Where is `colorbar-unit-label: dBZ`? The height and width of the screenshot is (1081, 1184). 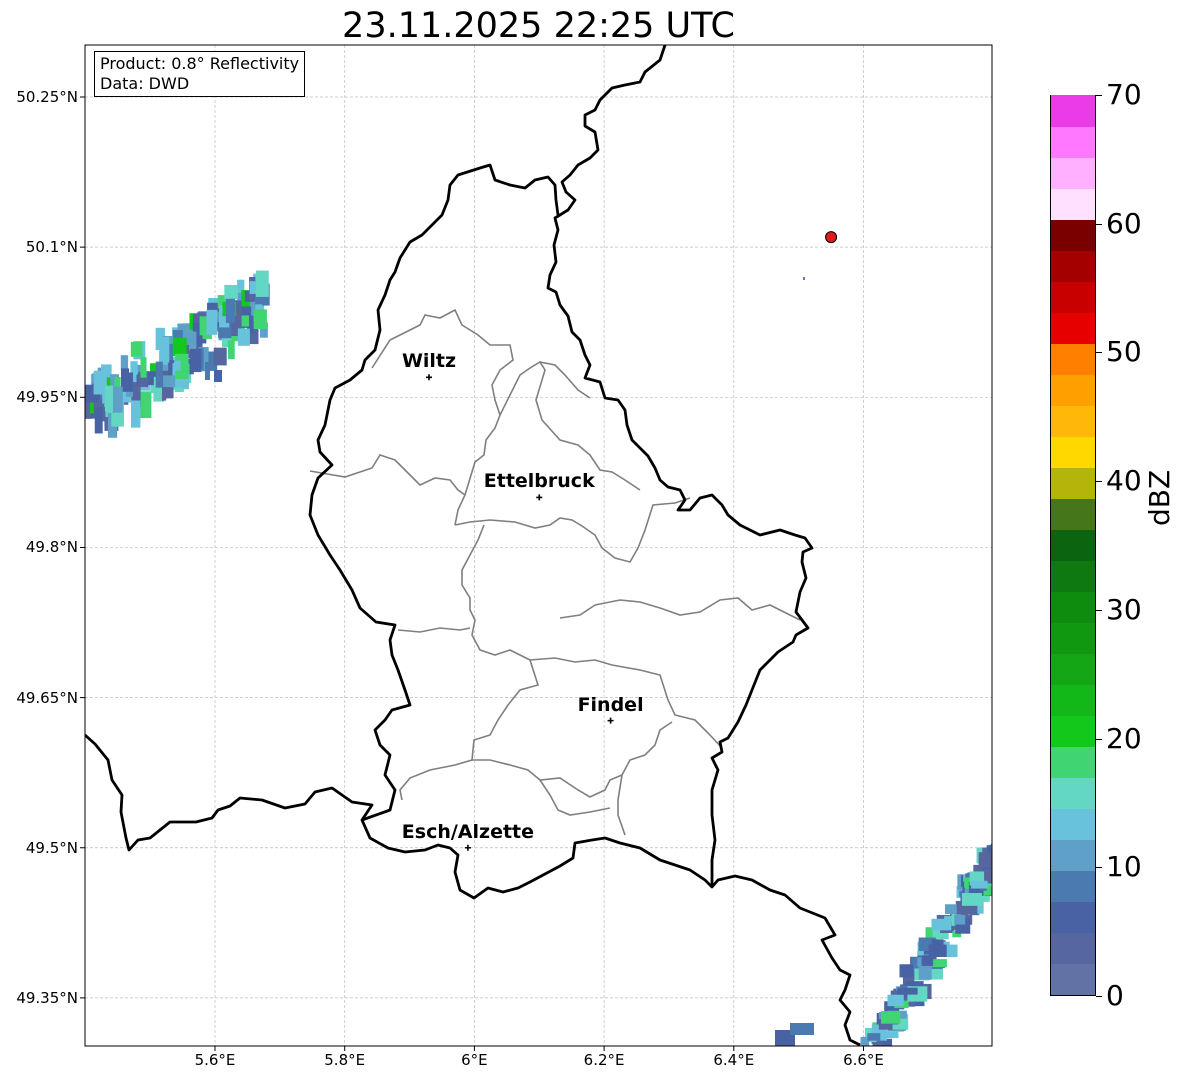 colorbar-unit-label: dBZ is located at coordinates (1159, 497).